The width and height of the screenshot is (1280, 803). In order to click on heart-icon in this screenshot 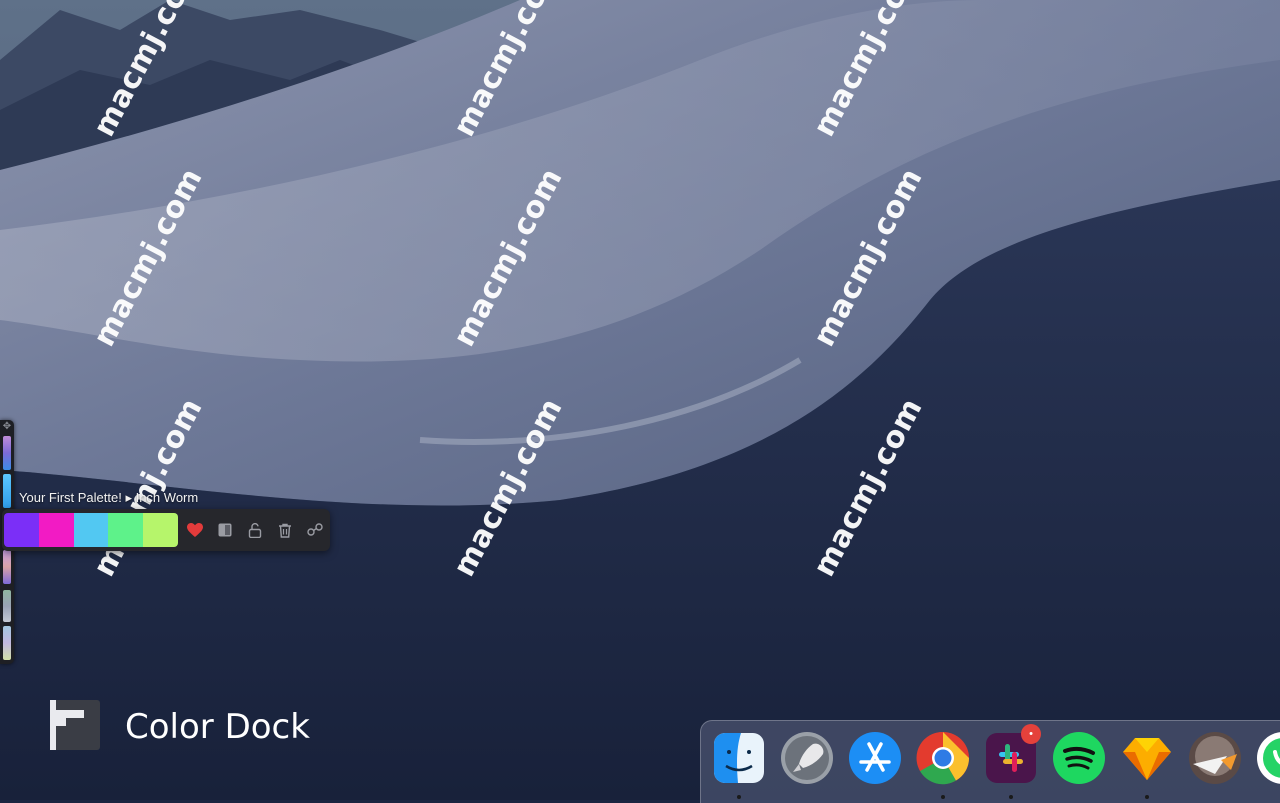, I will do `click(195, 530)`.